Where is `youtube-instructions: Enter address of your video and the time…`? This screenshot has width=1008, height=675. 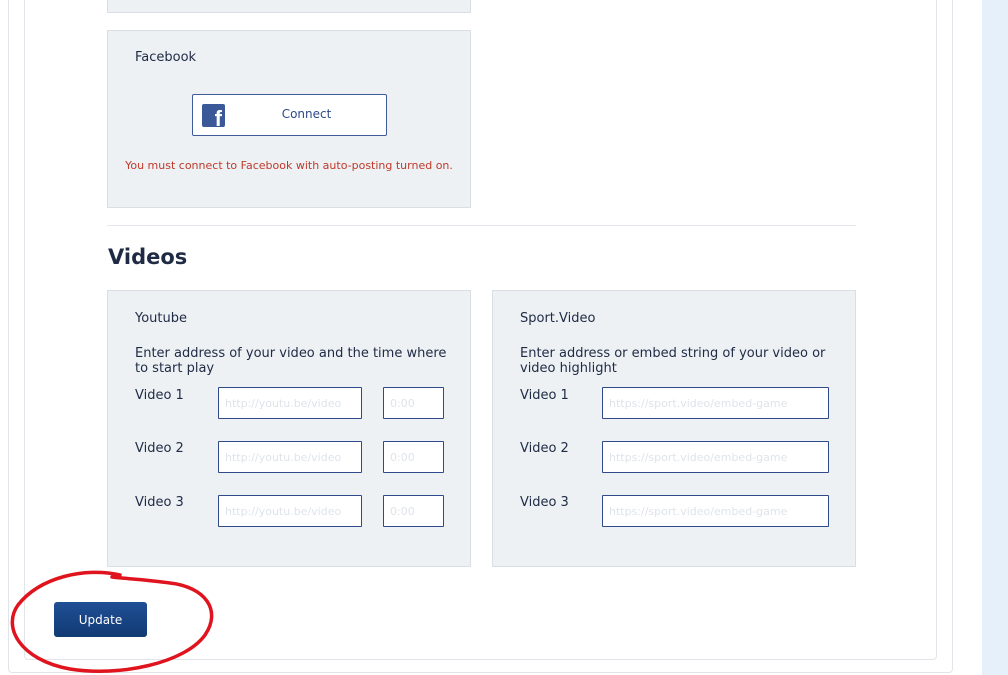
youtube-instructions: Enter address of your video and the time… is located at coordinates (291, 361).